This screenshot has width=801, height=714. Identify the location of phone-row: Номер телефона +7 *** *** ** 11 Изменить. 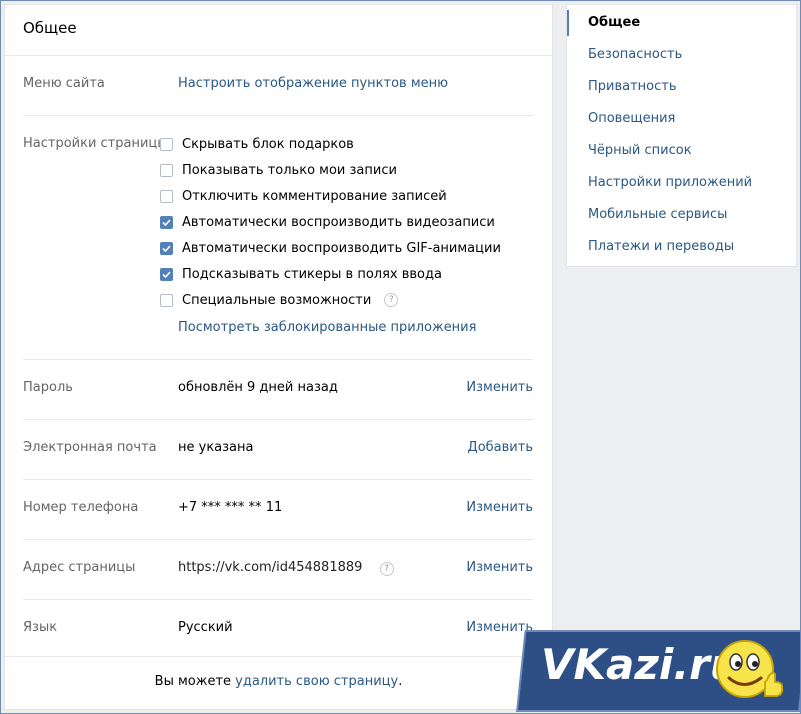
(278, 509).